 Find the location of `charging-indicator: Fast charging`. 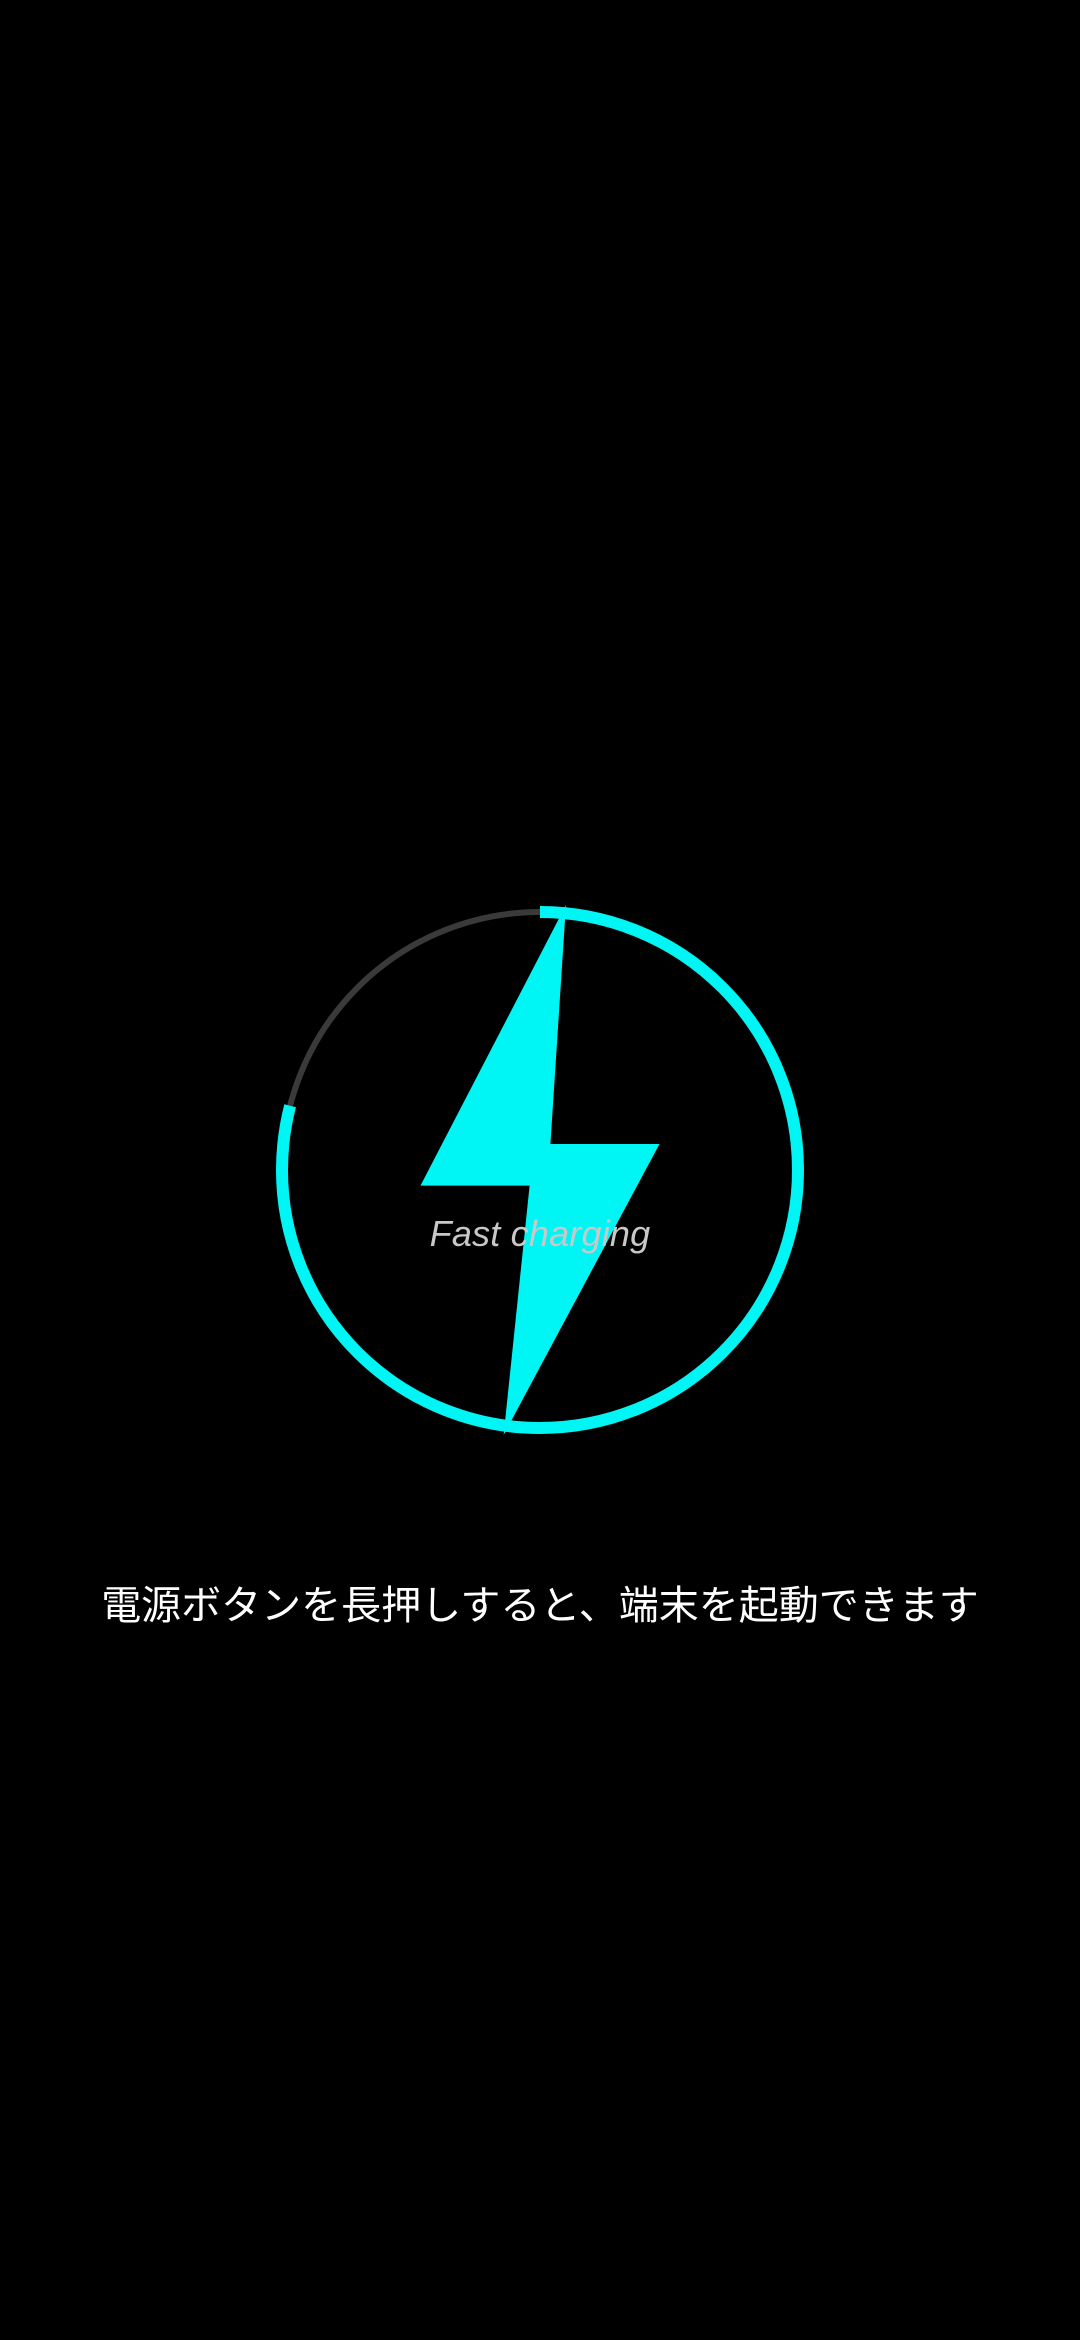

charging-indicator: Fast charging is located at coordinates (540, 1170).